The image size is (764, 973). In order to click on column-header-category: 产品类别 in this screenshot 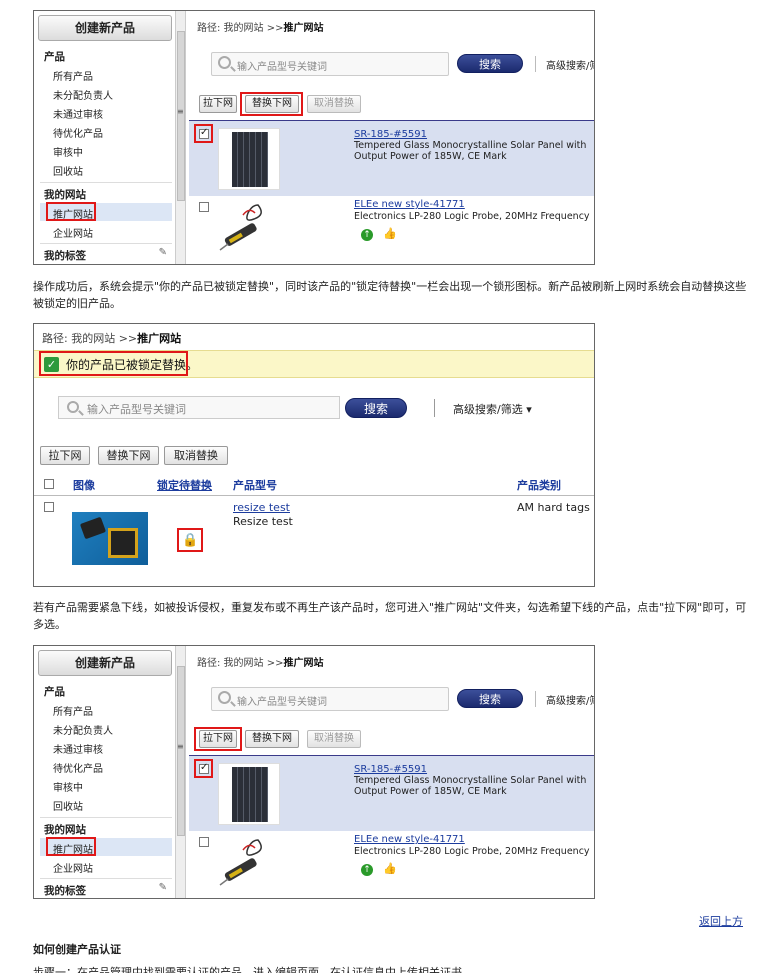, I will do `click(539, 485)`.